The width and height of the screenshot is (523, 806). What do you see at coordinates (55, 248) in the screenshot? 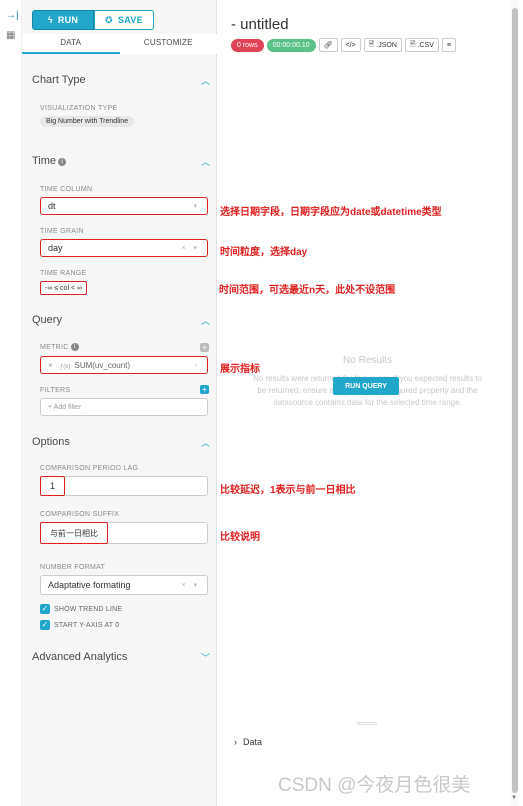
I see `time-grain-value: day` at bounding box center [55, 248].